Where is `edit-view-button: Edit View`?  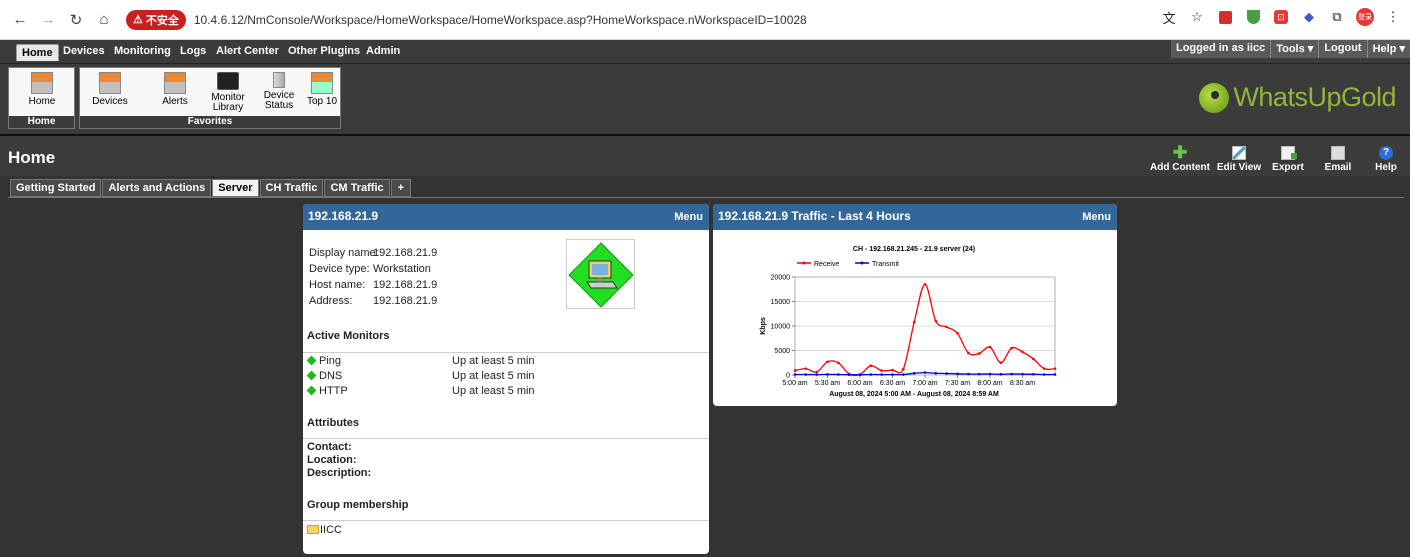 edit-view-button: Edit View is located at coordinates (1239, 159).